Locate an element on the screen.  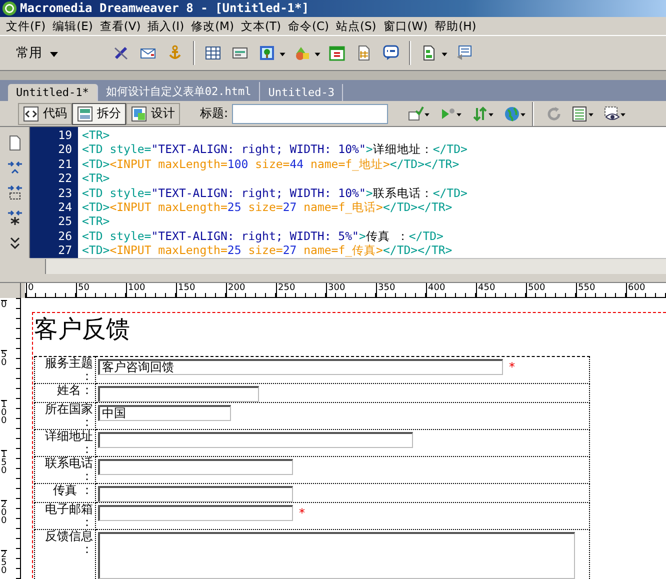
file-icon is located at coordinates (14, 143).